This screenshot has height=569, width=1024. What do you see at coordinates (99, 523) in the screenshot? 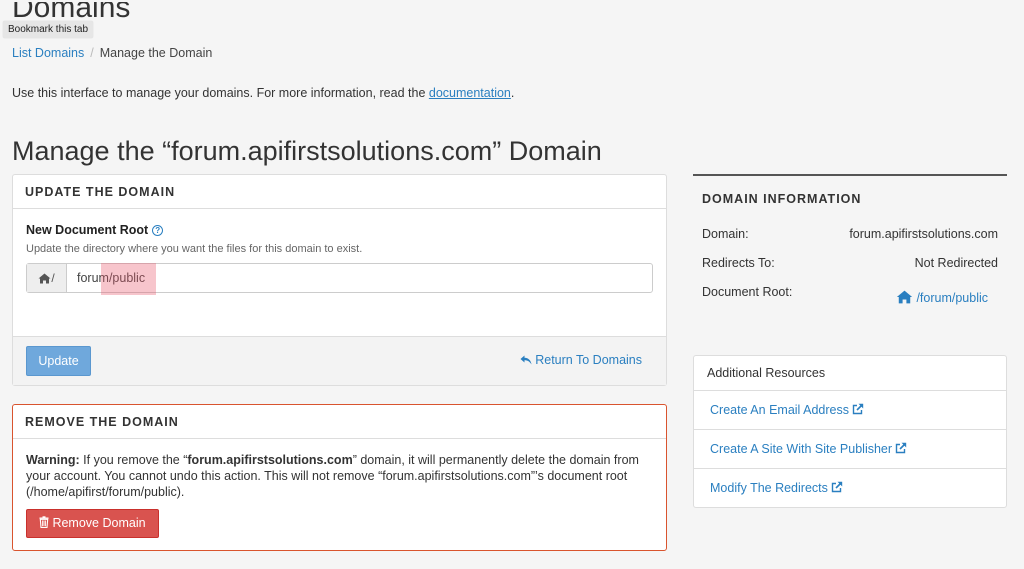
I see `remove-domain-label: Remove Domain` at bounding box center [99, 523].